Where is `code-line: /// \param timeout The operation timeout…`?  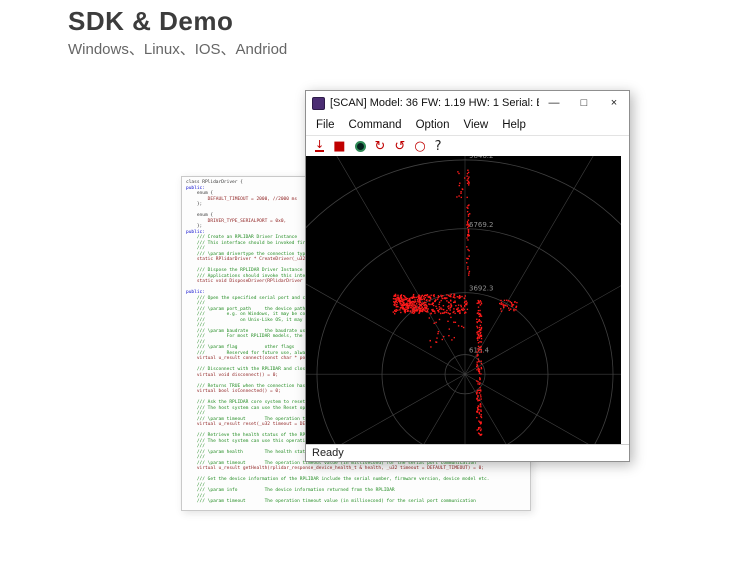 code-line: /// \param timeout The operation timeout… is located at coordinates (331, 501).